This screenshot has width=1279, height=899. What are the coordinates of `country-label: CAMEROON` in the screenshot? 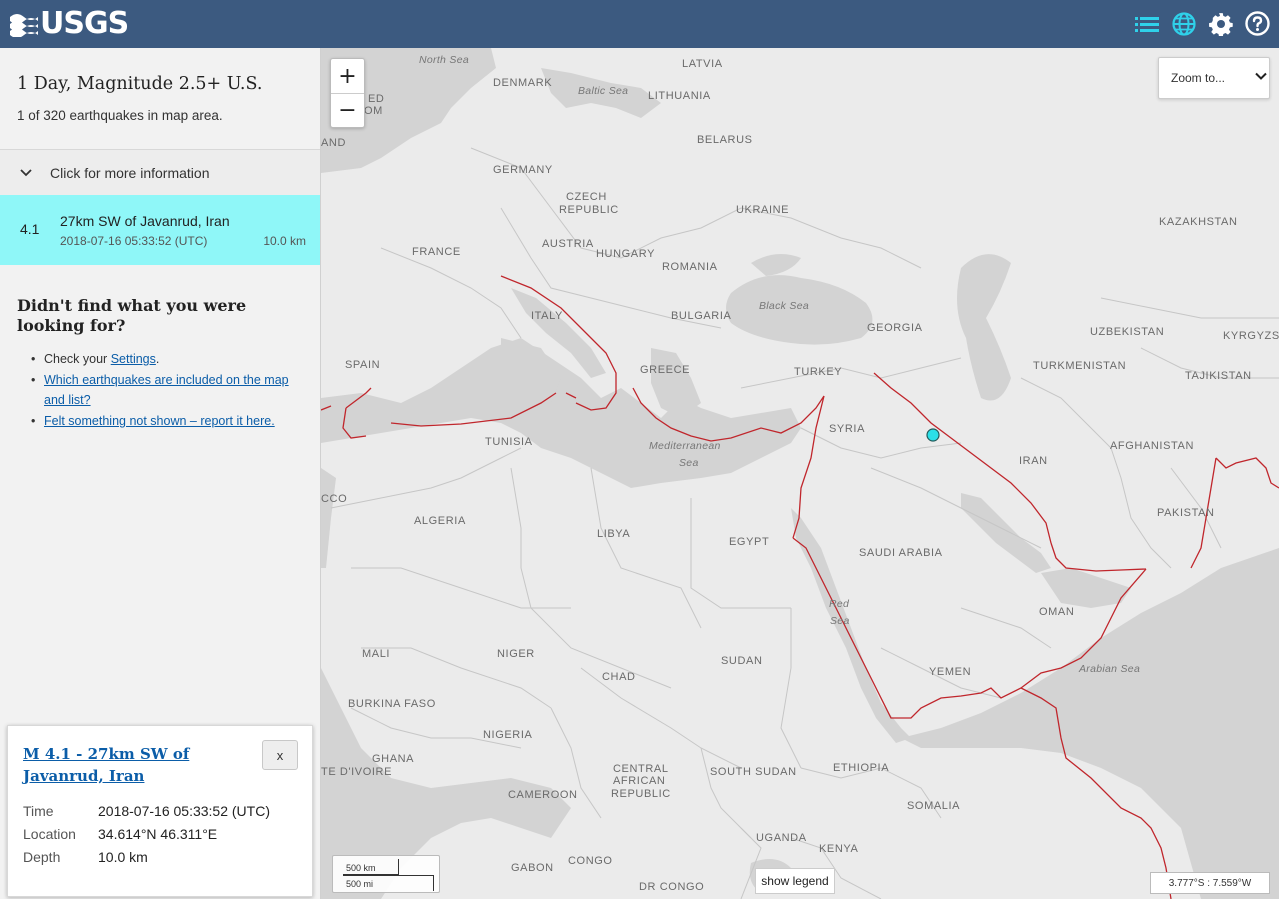 It's located at (543, 795).